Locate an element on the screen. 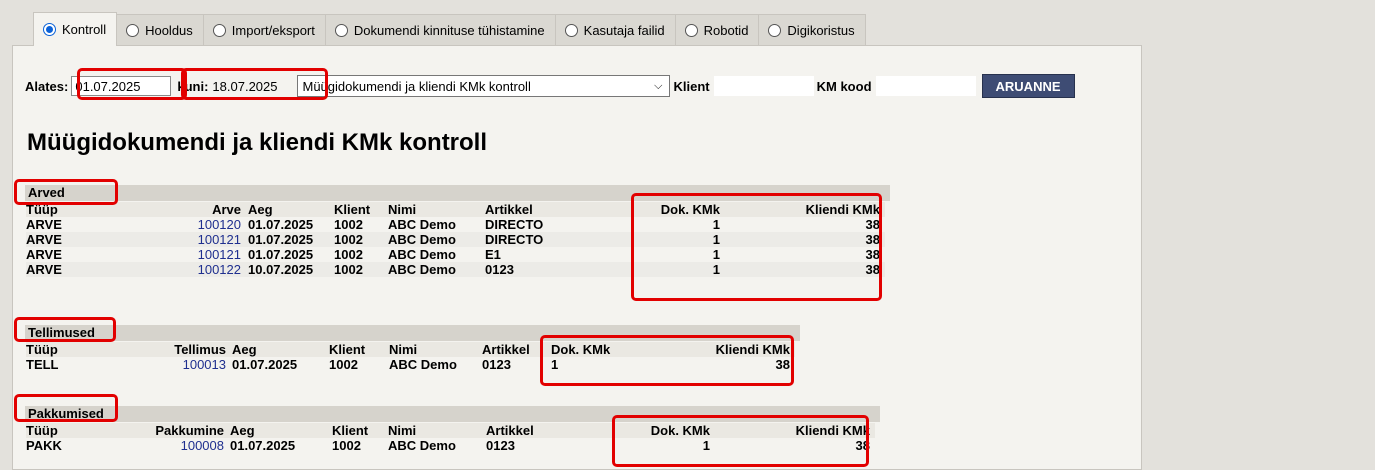 The height and width of the screenshot is (470, 1375). tab-dokumendi-kinnituse-tuhistamine: Dokumendi kinnituse tühistamine is located at coordinates (440, 30).